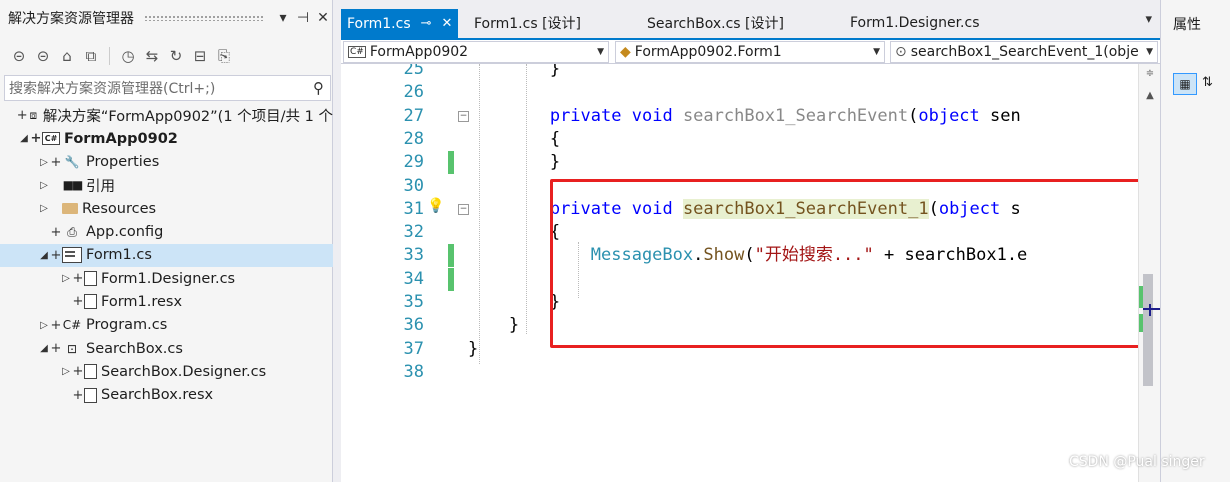 The width and height of the screenshot is (1230, 482). What do you see at coordinates (119, 255) in the screenshot?
I see `tree-node-label: Form1.cs` at bounding box center [119, 255].